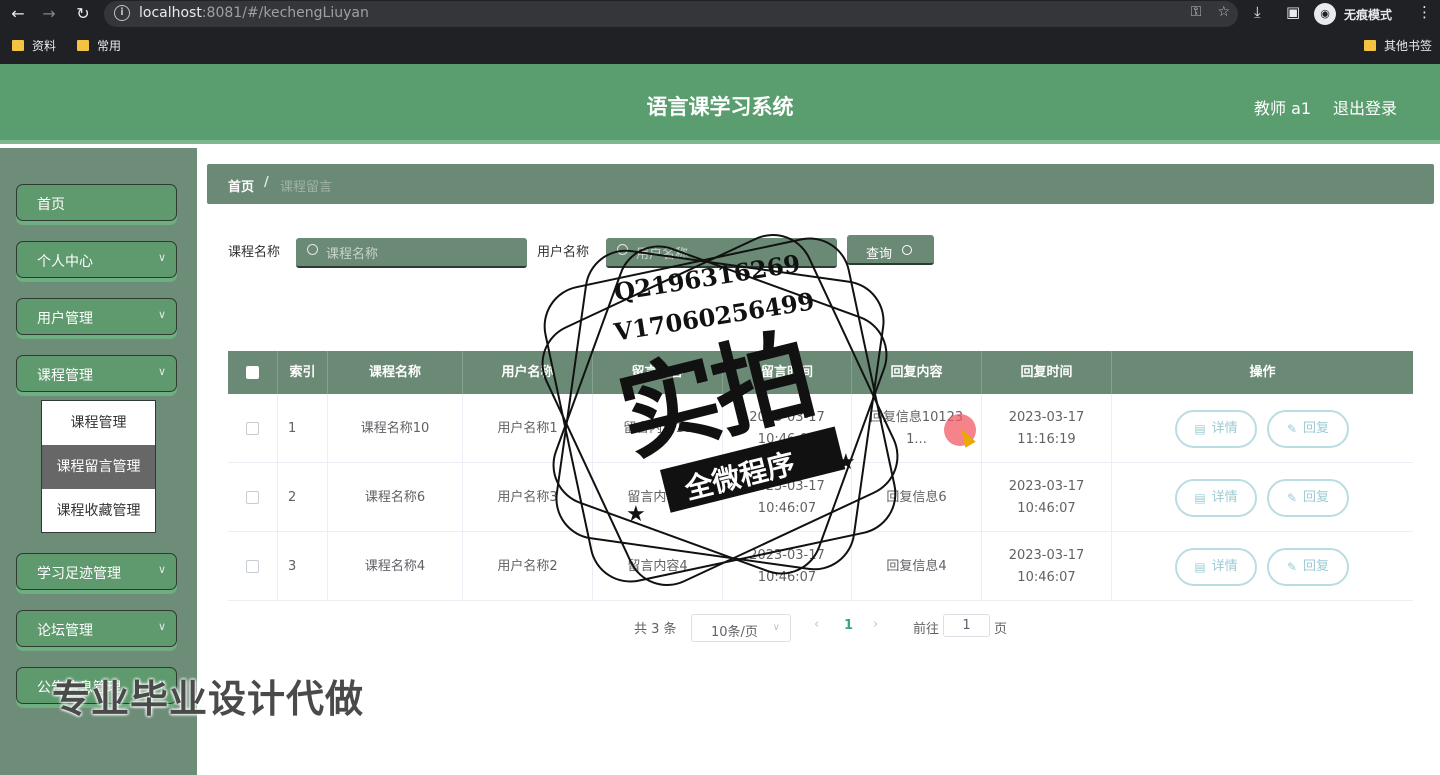 The height and width of the screenshot is (775, 1440). I want to click on header-reply-time: 回复时间, so click(1047, 372).